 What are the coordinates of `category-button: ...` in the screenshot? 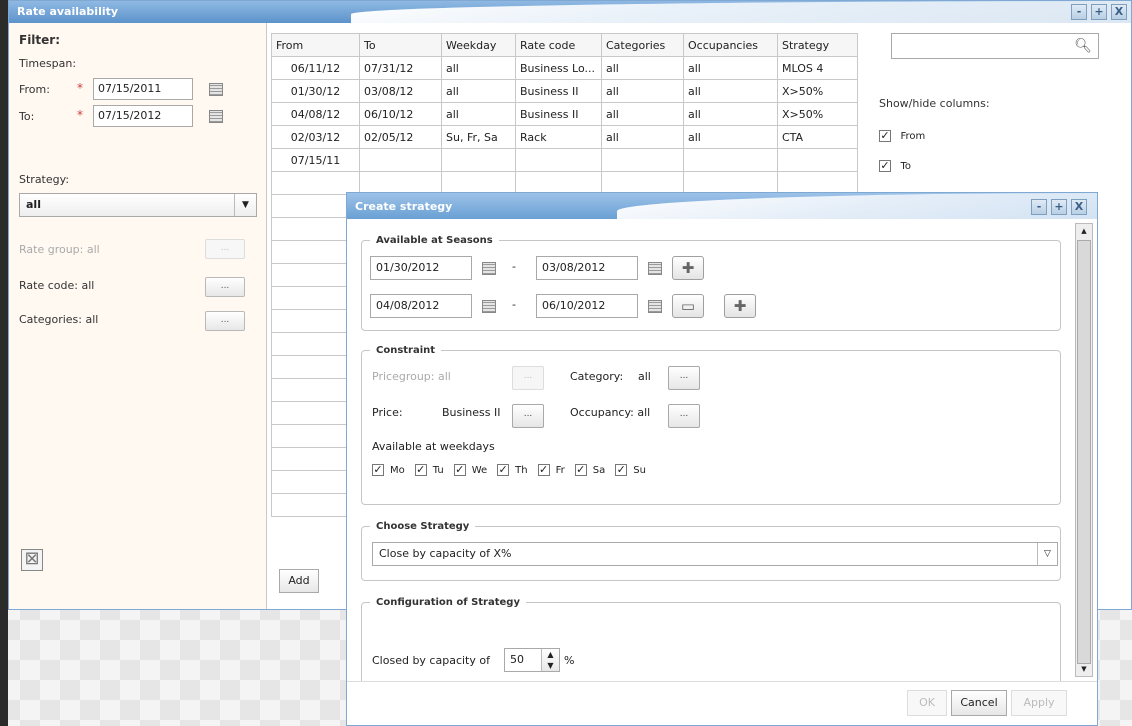 It's located at (684, 378).